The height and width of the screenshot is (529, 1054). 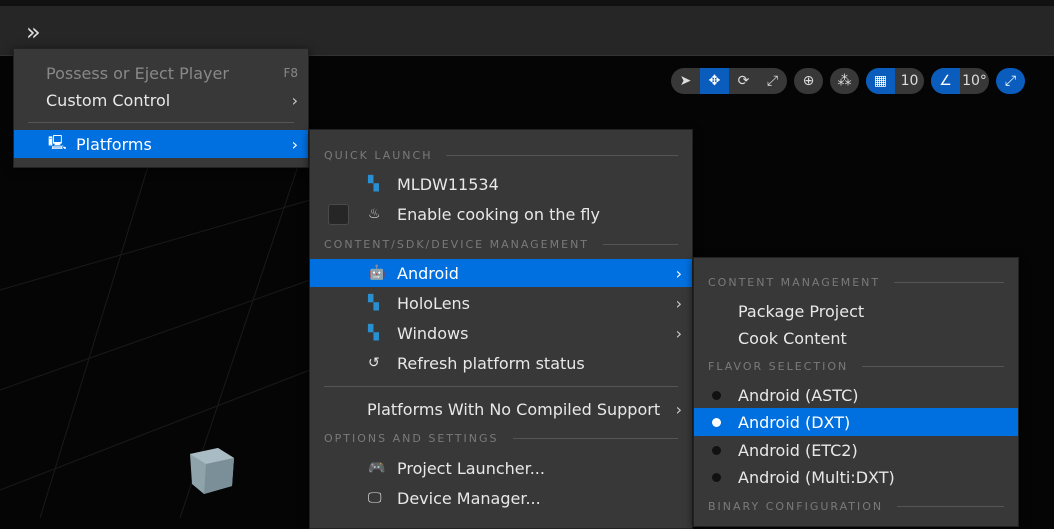 I want to click on cooking-checkbox, so click(x=338, y=214).